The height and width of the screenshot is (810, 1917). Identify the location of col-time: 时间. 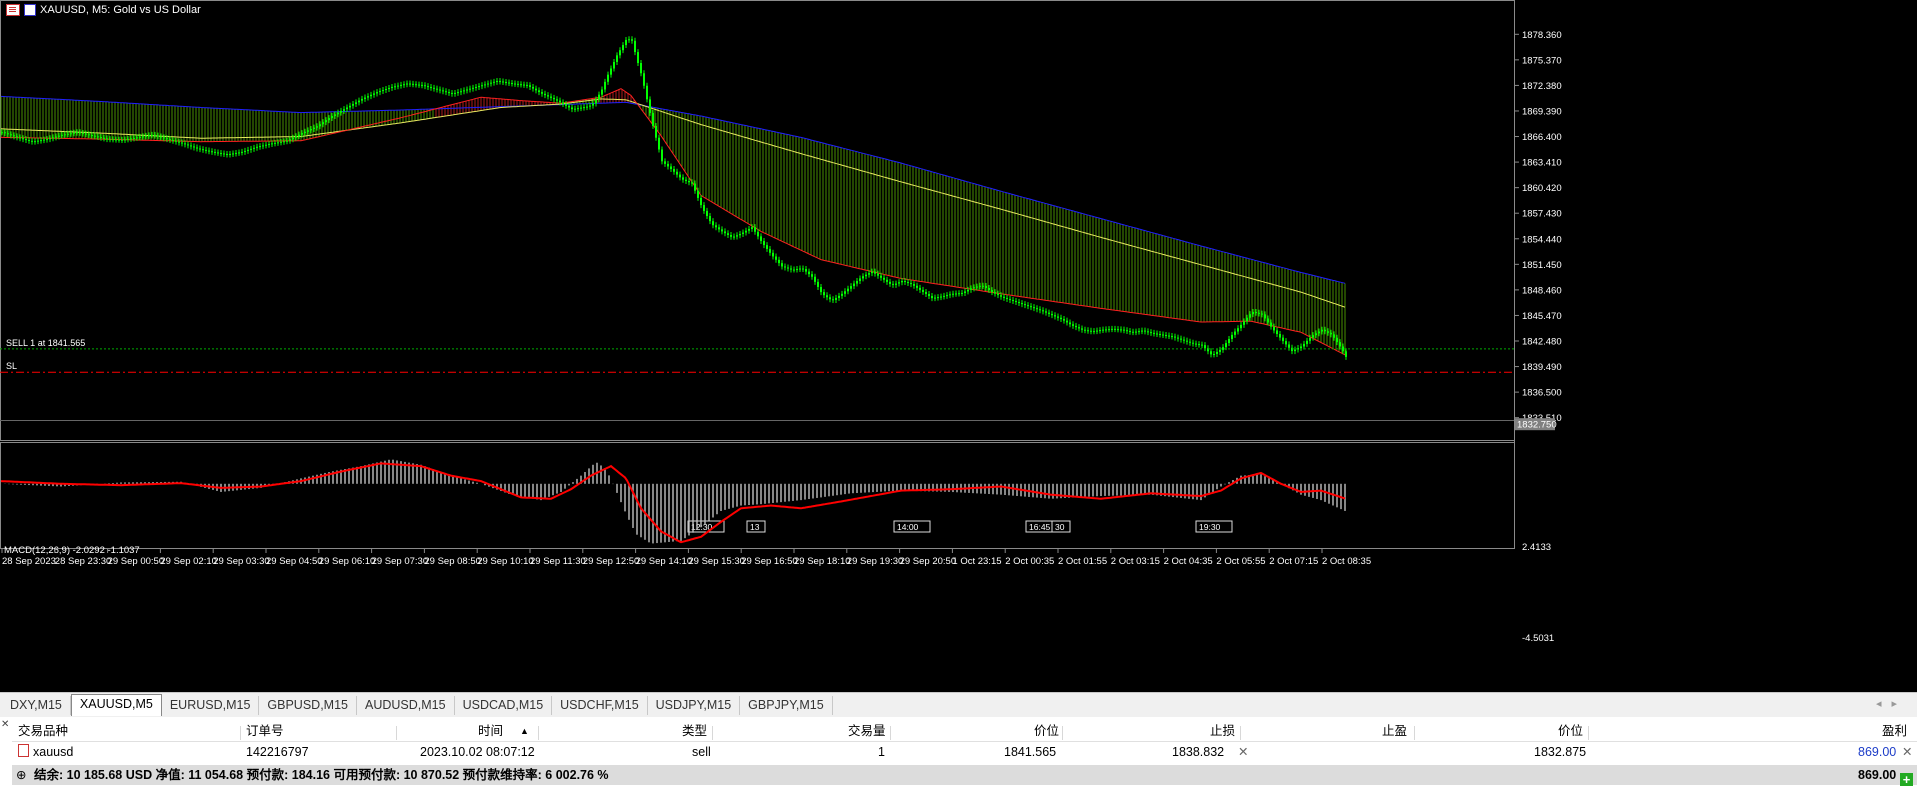
(490, 731).